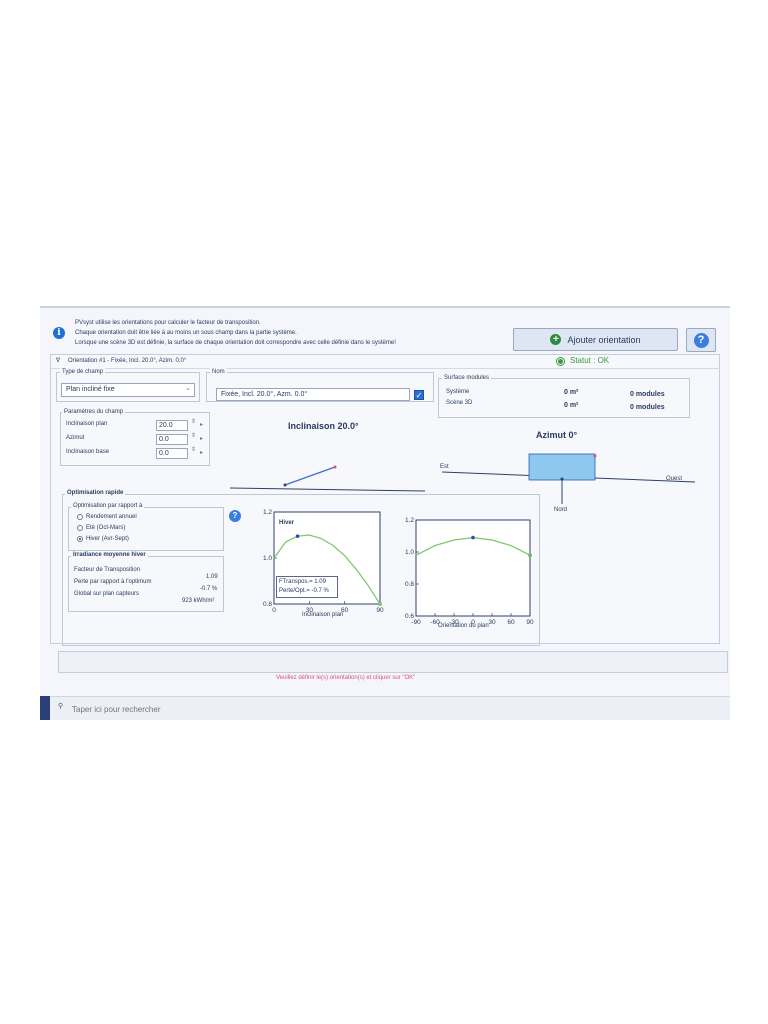 The height and width of the screenshot is (1024, 768). I want to click on transposition-factor-label: Facteur de Transposition, so click(107, 570).